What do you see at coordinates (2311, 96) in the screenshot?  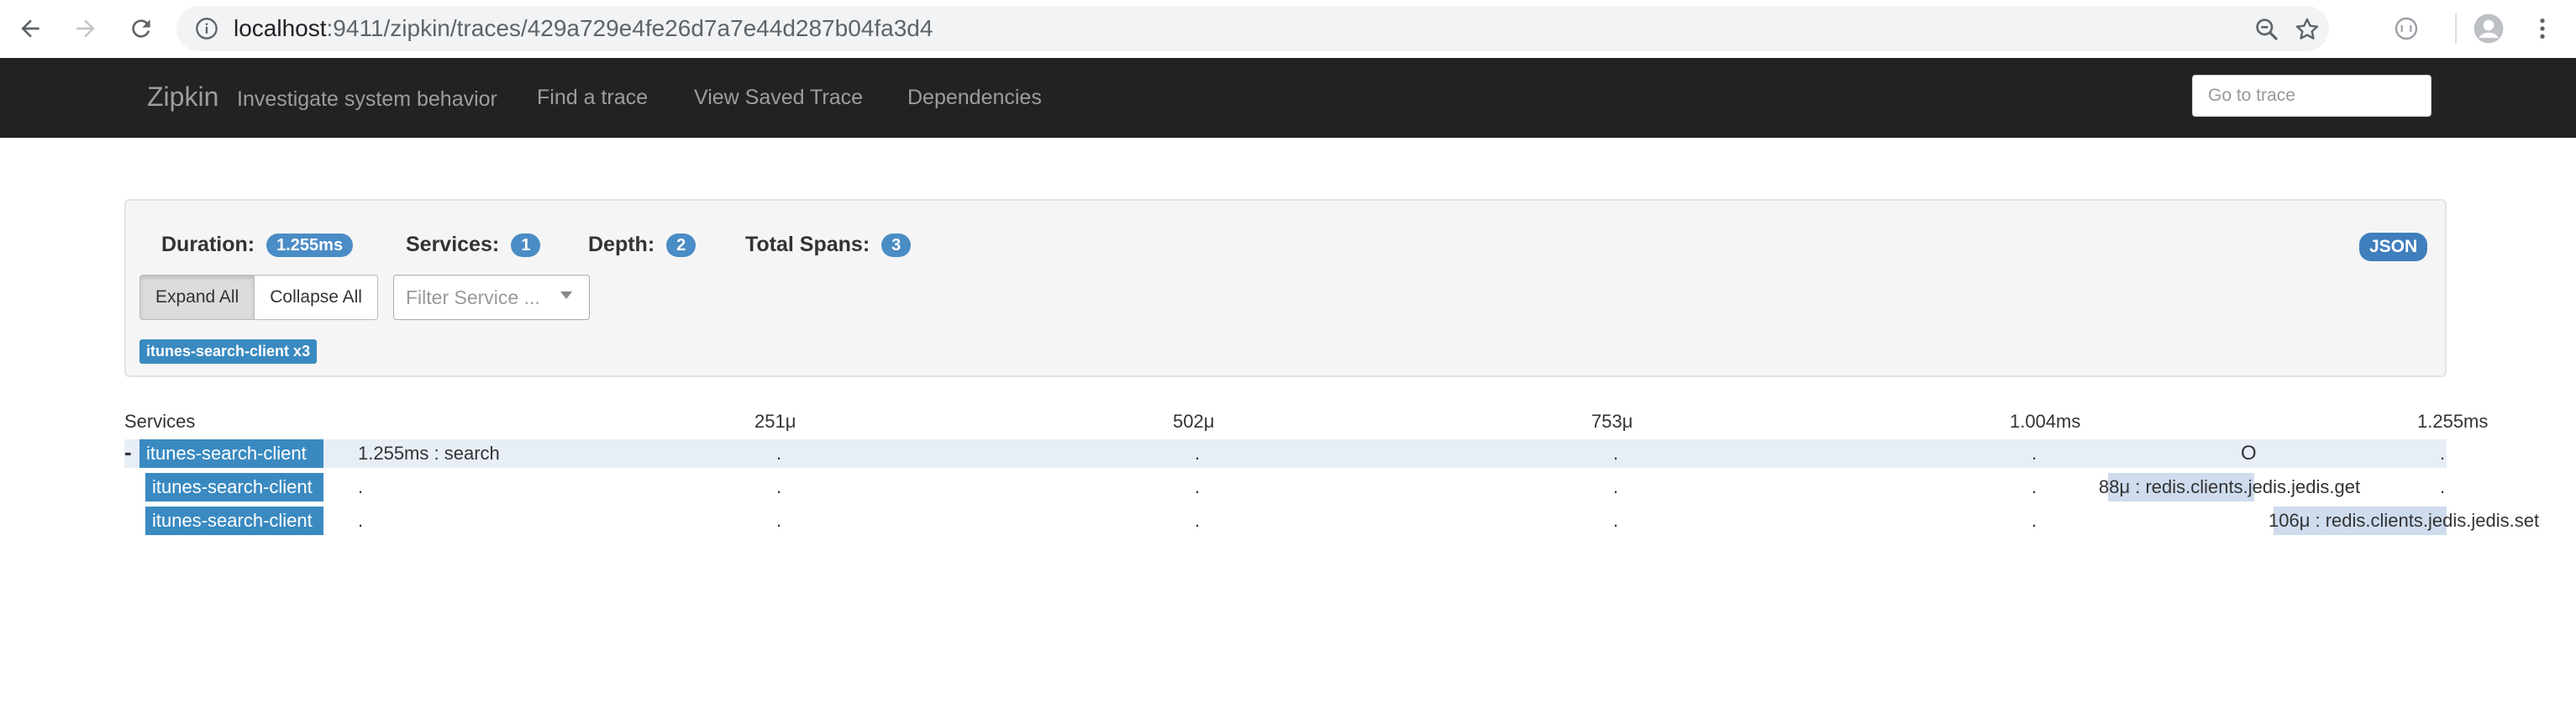 I see `go-to-trace-input` at bounding box center [2311, 96].